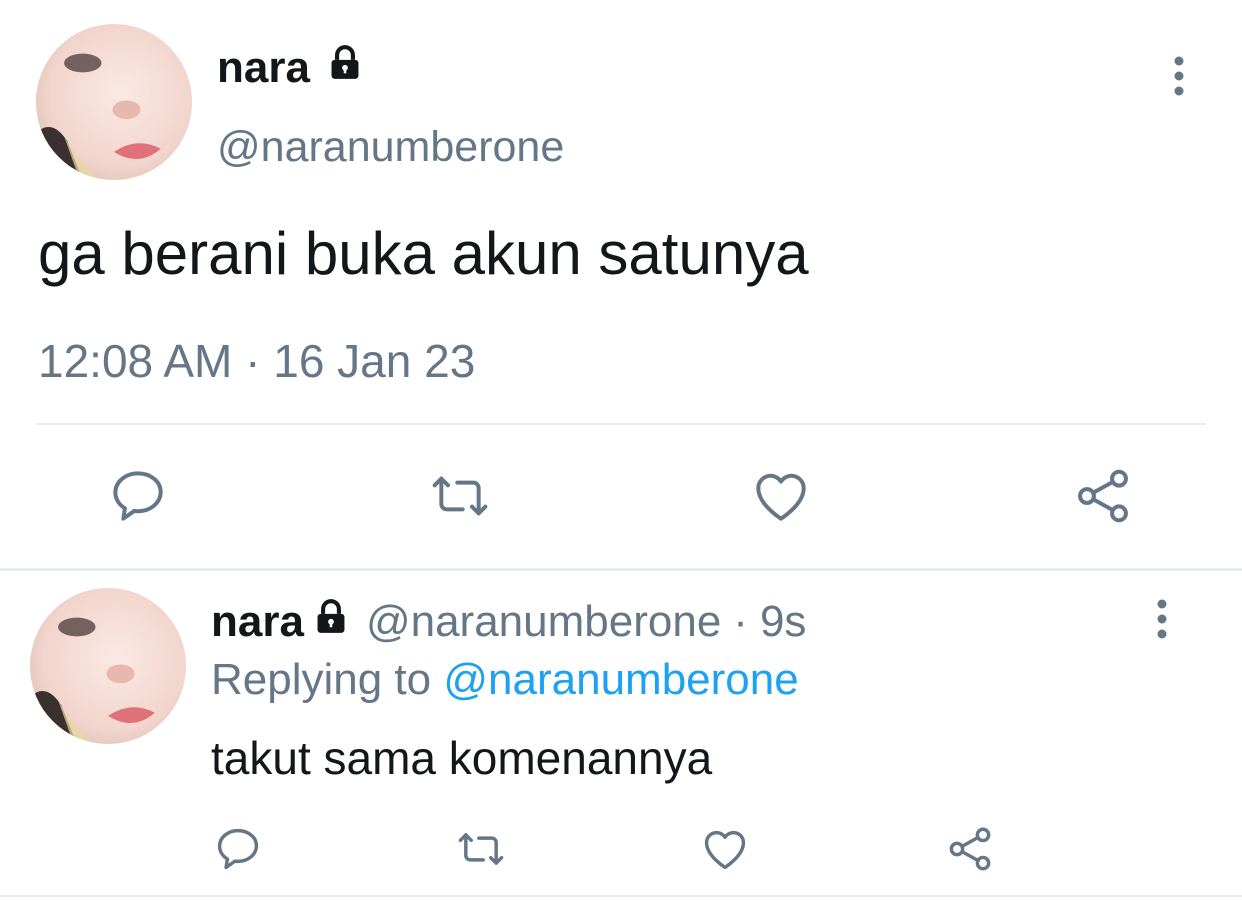  What do you see at coordinates (423, 253) in the screenshot?
I see `tweet-text: ga berani buka akun satunya` at bounding box center [423, 253].